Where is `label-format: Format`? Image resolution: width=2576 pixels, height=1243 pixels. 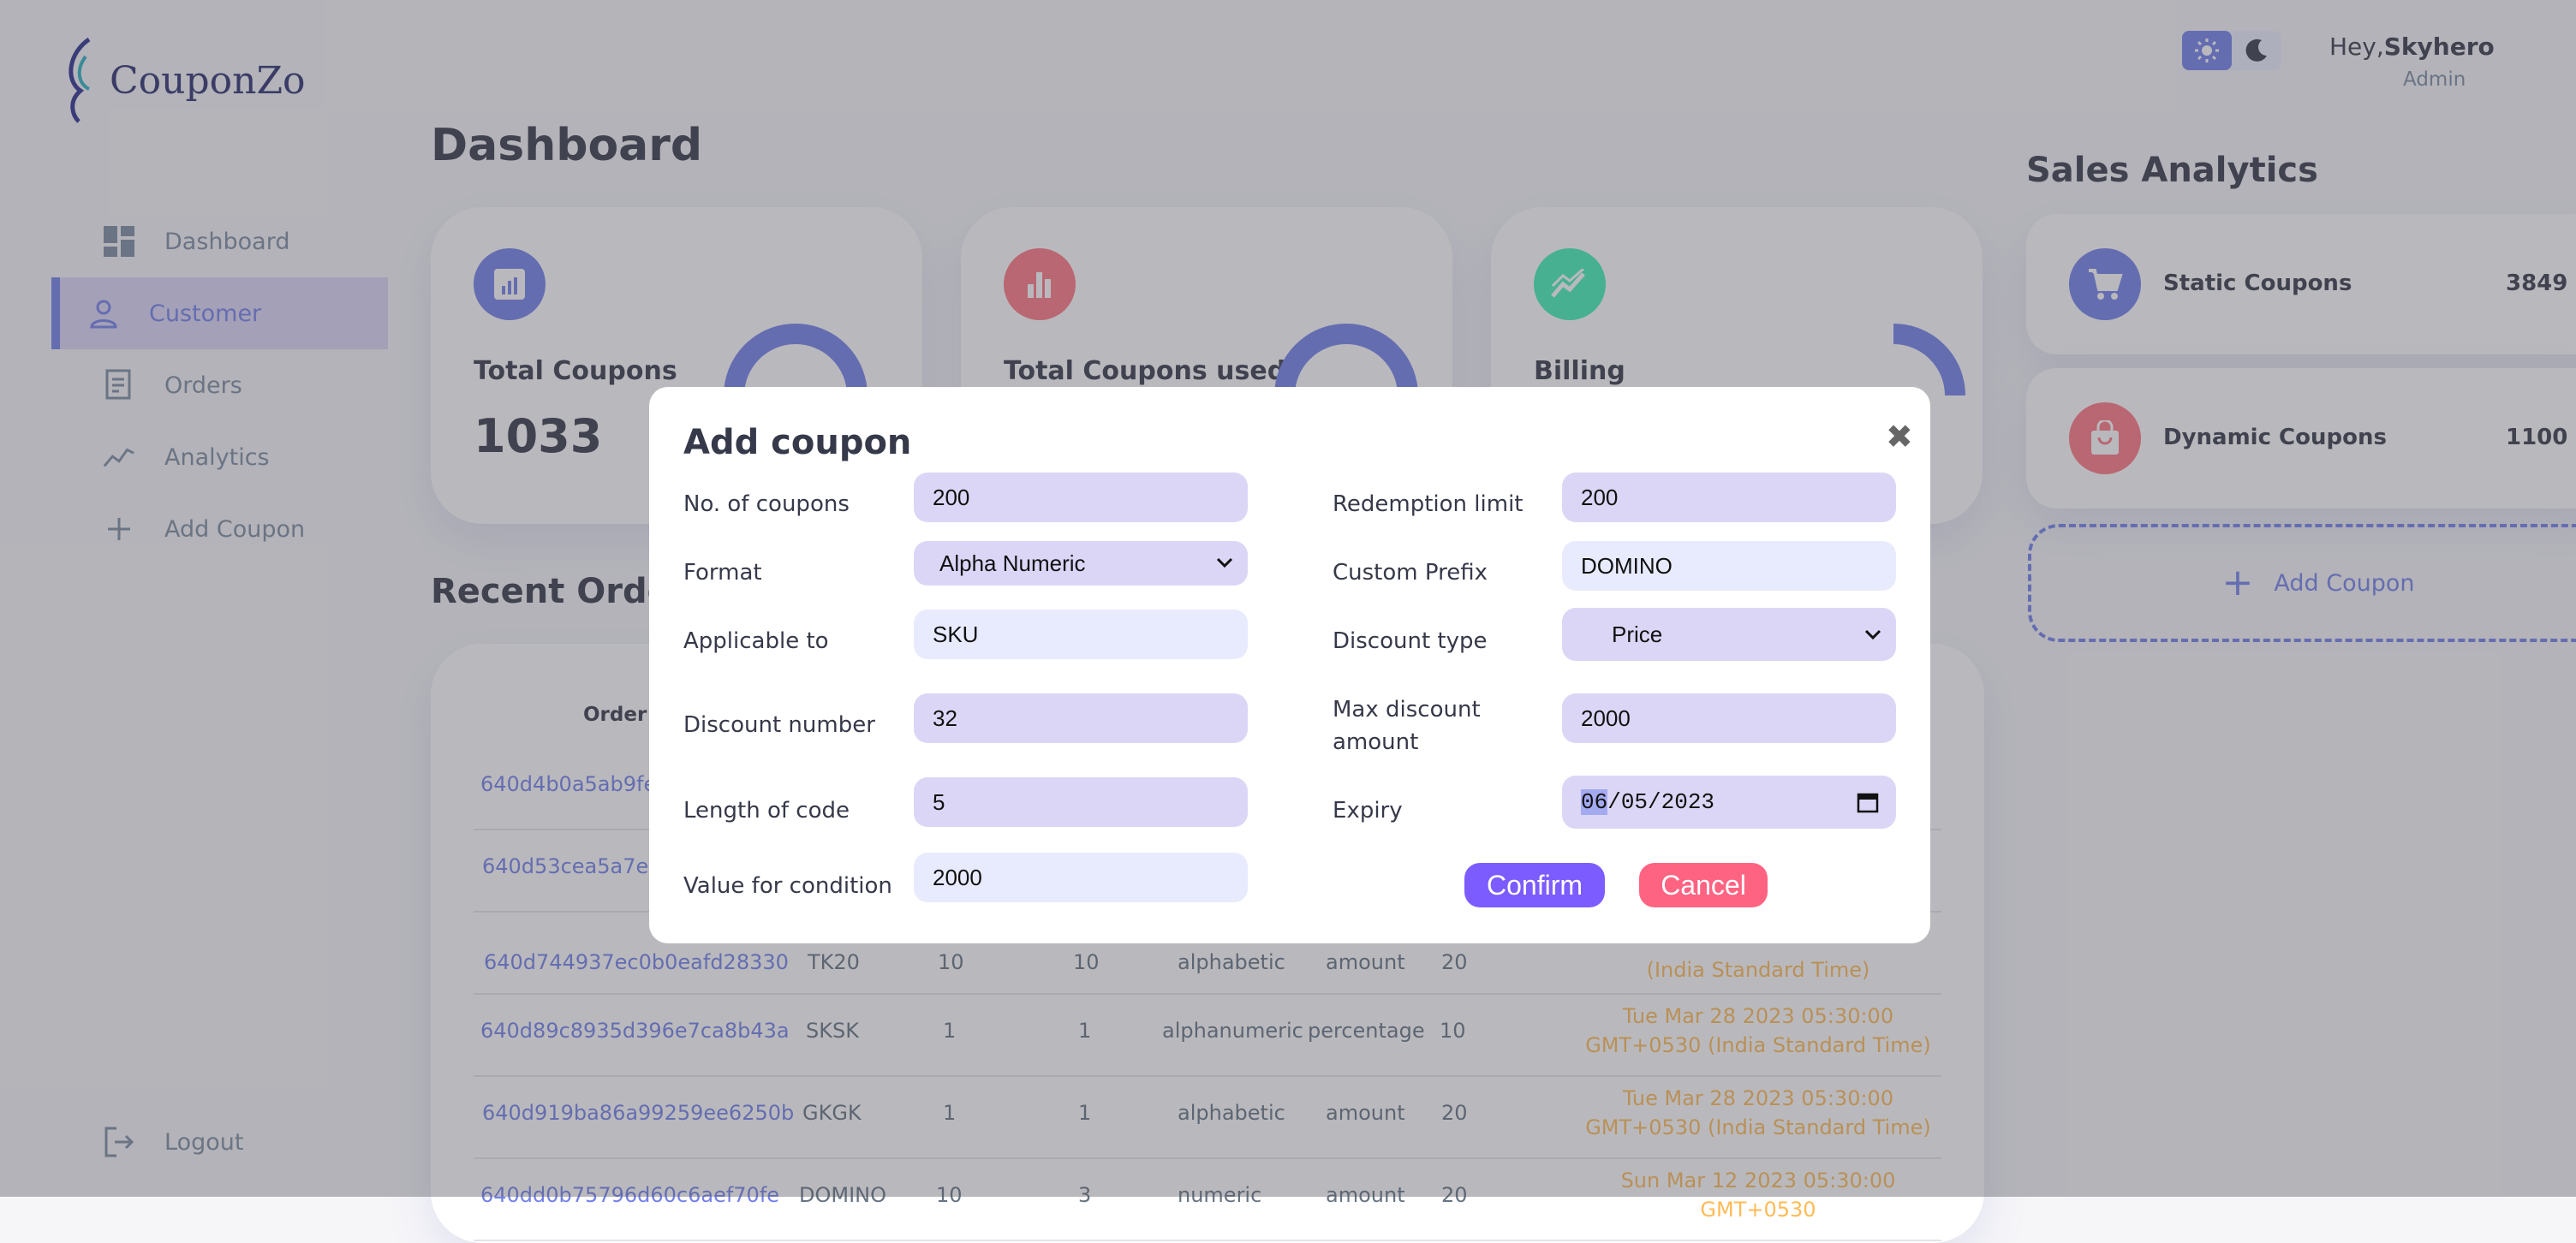
label-format: Format is located at coordinates (722, 573).